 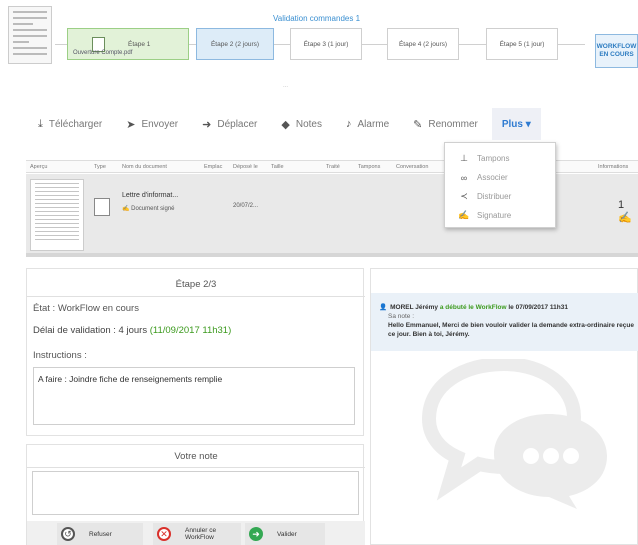 What do you see at coordinates (494, 215) in the screenshot?
I see `menu-item-label: Signature` at bounding box center [494, 215].